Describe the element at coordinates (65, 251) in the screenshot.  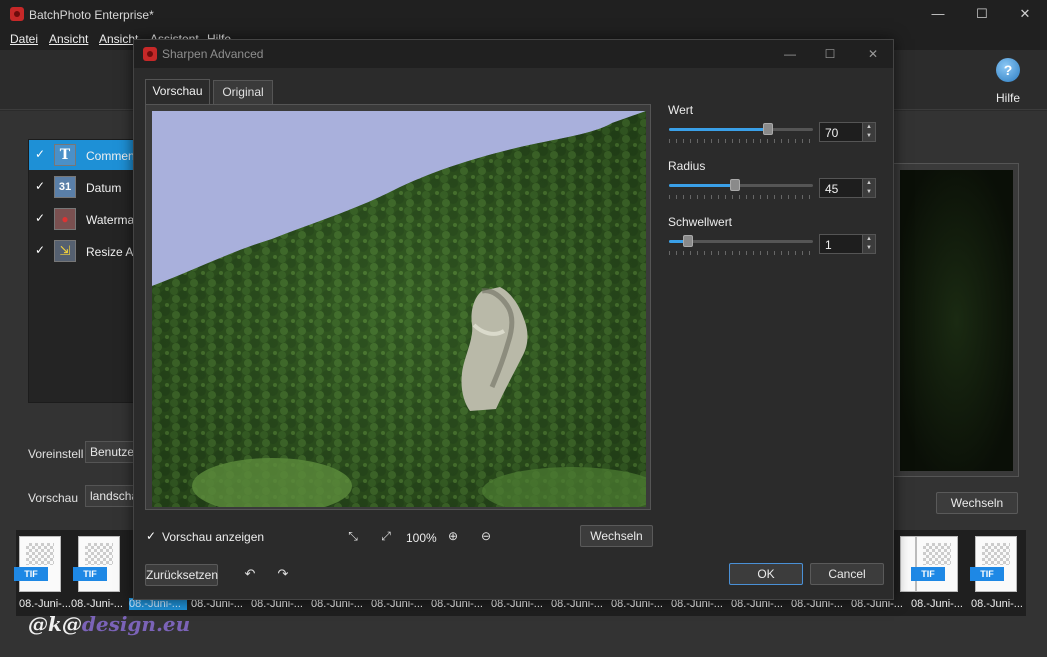
I see `resize-icon: ⇲` at that location.